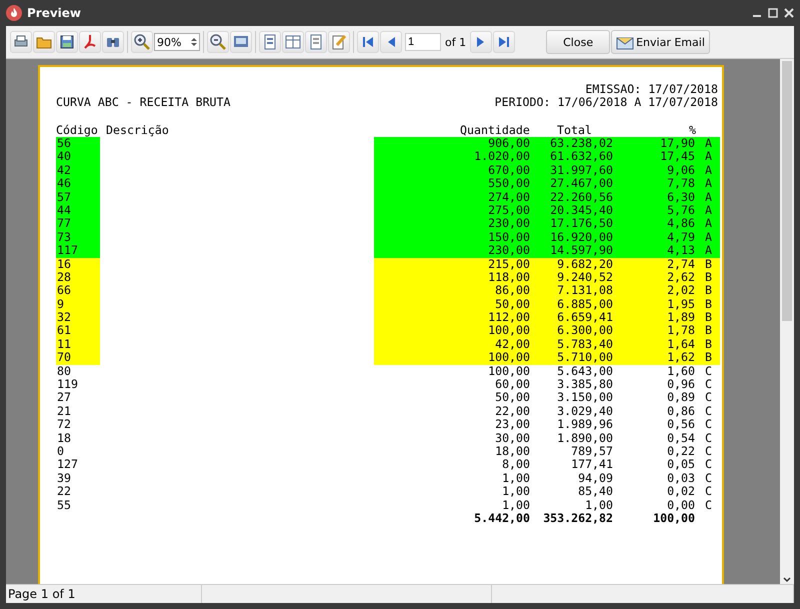 The height and width of the screenshot is (609, 800). What do you see at coordinates (680, 305) in the screenshot?
I see `percent-cell-text: 1,95` at bounding box center [680, 305].